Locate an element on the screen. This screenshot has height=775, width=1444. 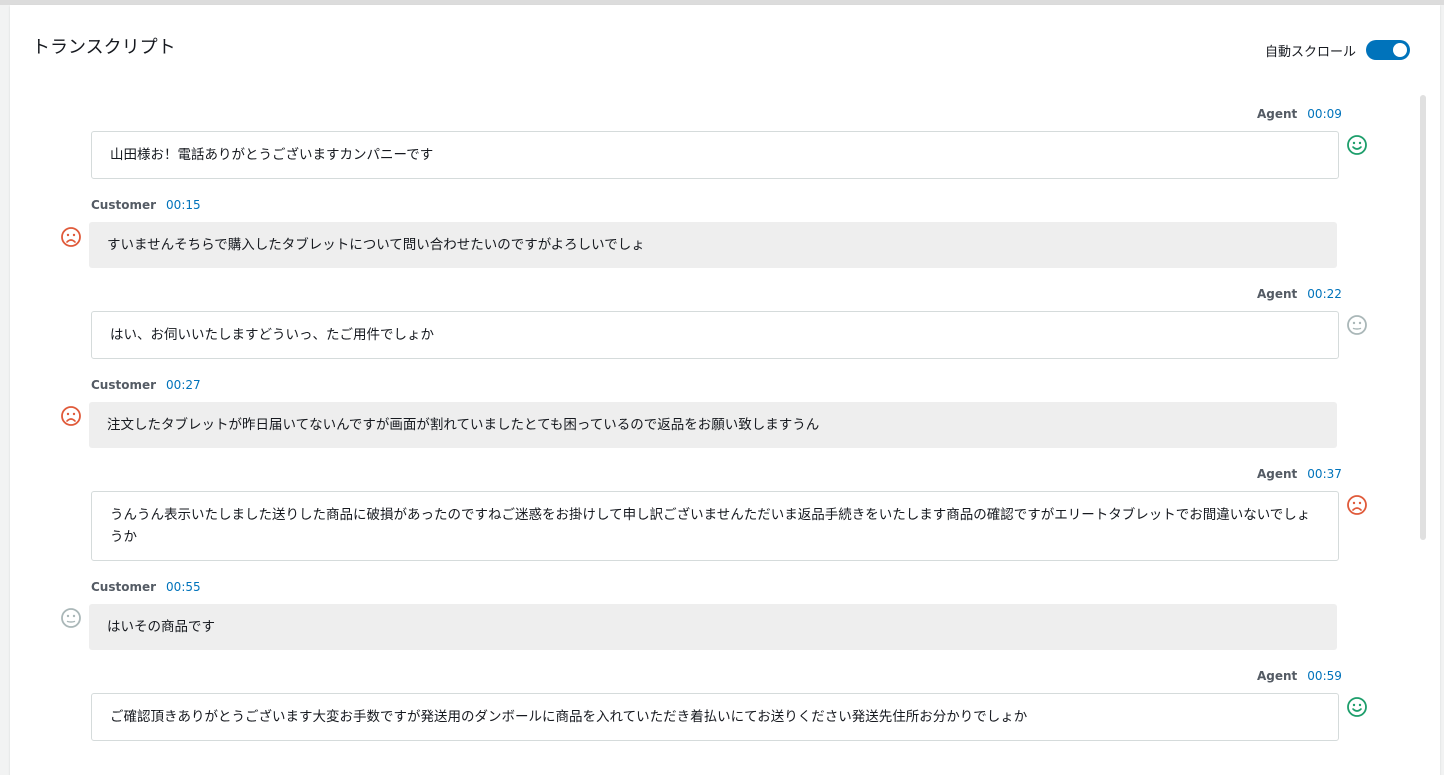
message-meta: Customer 00:55 is located at coordinates (146, 587).